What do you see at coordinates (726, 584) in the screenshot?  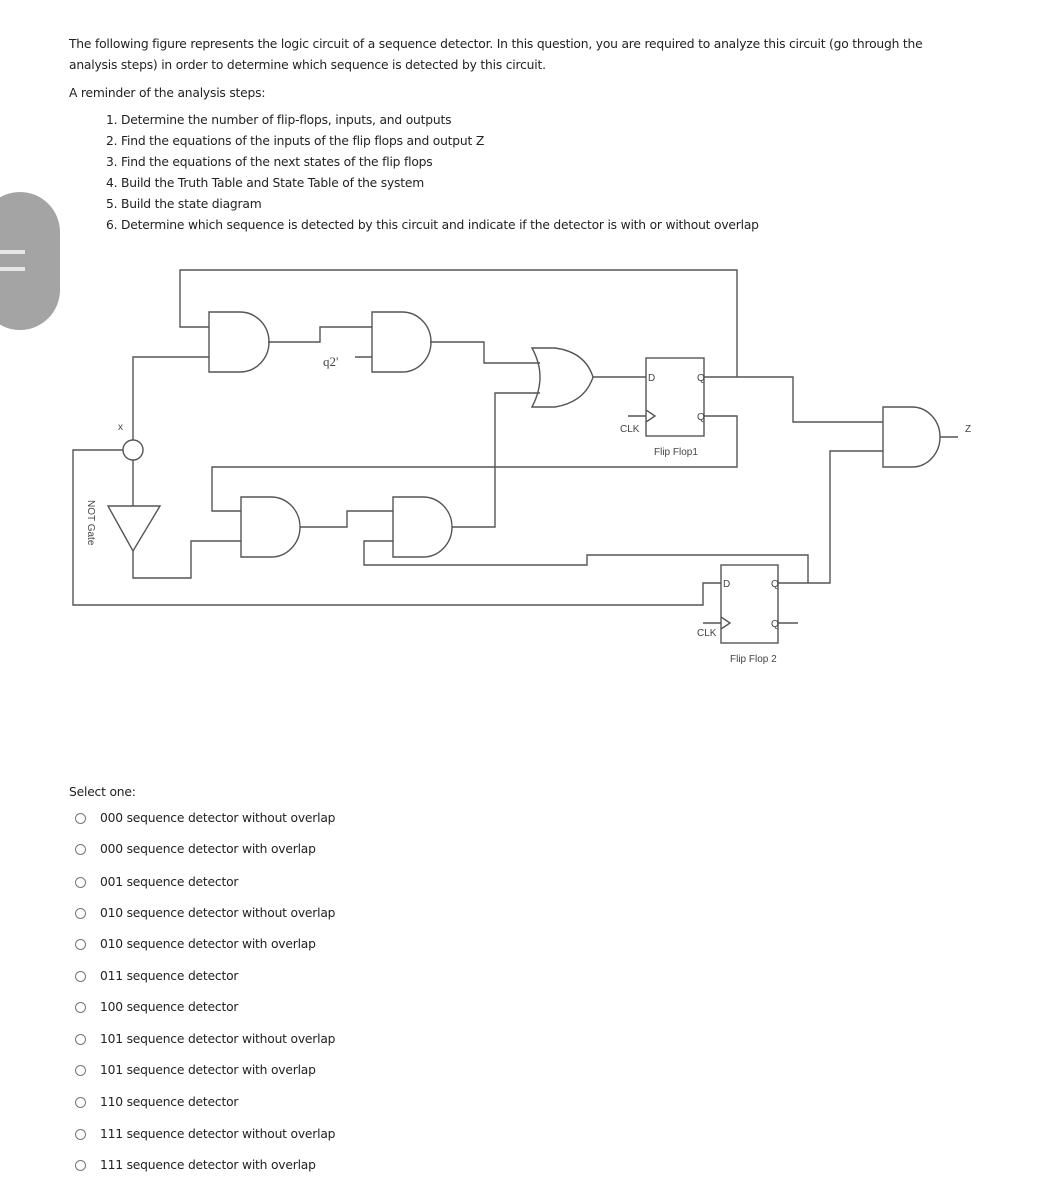 I see `ff2-d-label: D` at bounding box center [726, 584].